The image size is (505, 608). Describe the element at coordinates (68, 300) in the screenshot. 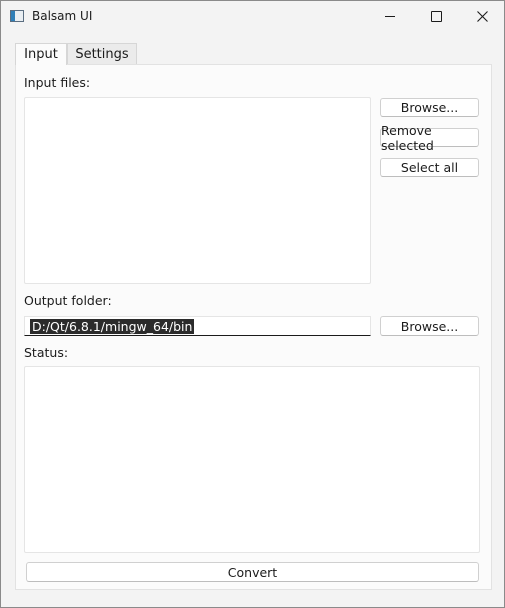

I see `output-folder-label: Output folder:` at that location.